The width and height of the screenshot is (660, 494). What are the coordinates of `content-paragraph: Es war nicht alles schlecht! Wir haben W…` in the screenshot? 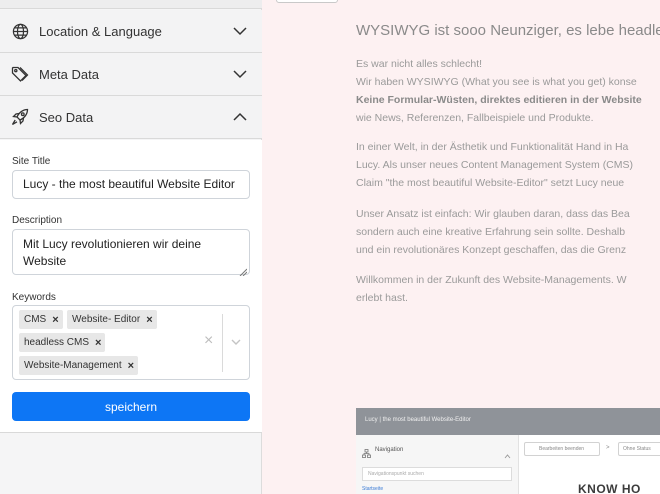 It's located at (508, 91).